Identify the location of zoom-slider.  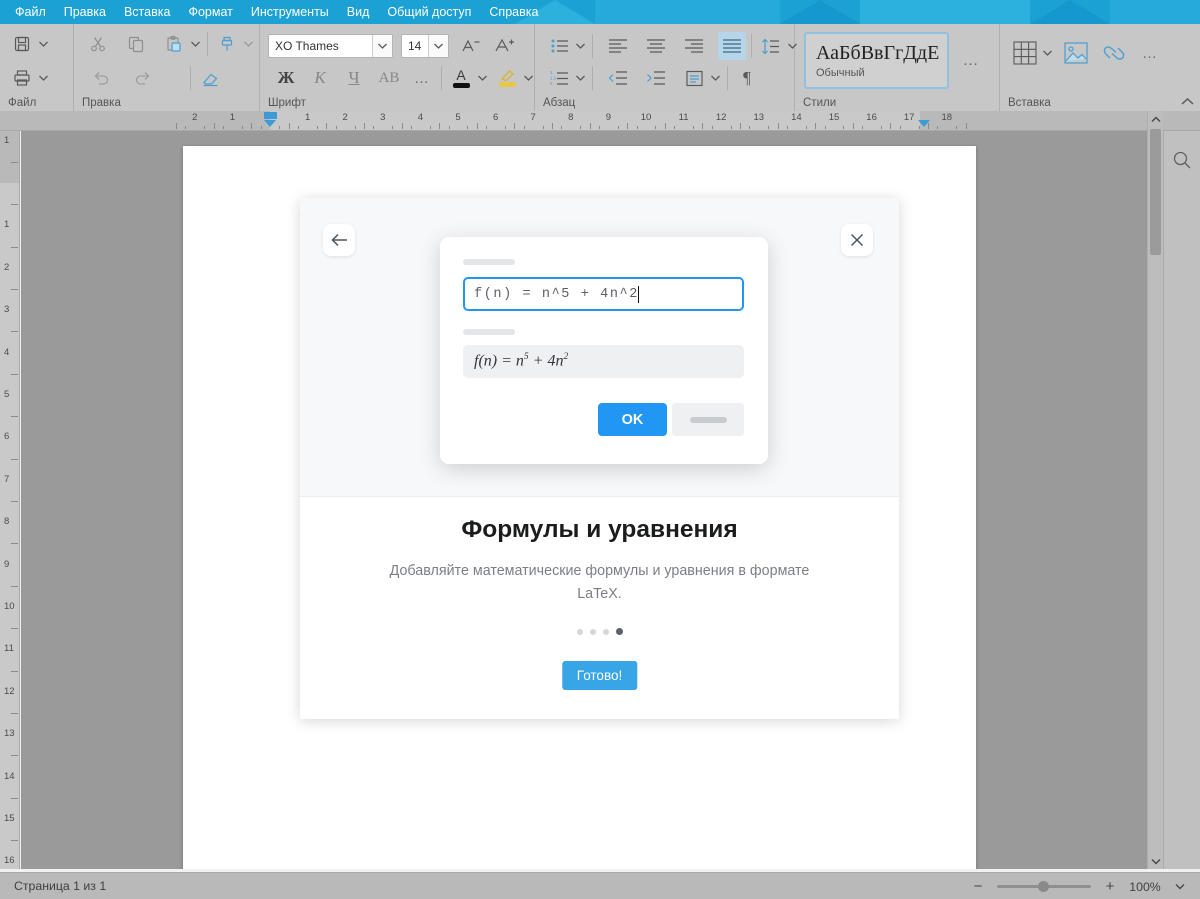
(1044, 886).